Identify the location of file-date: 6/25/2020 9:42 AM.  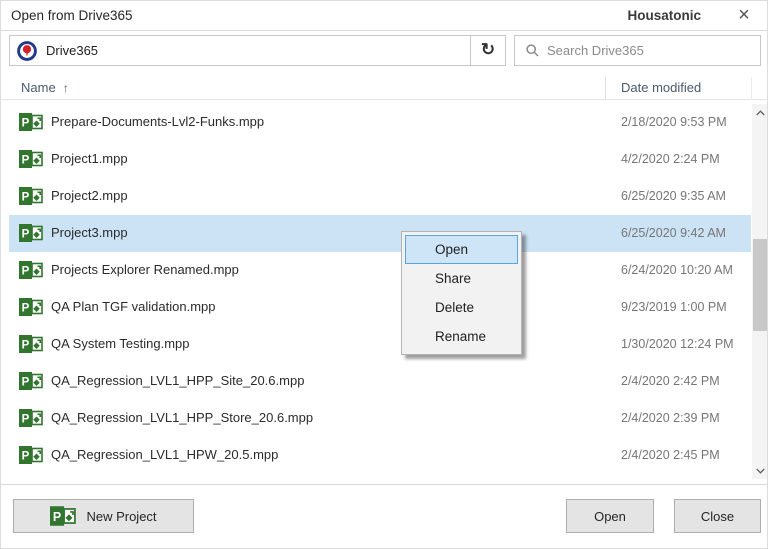
(673, 233).